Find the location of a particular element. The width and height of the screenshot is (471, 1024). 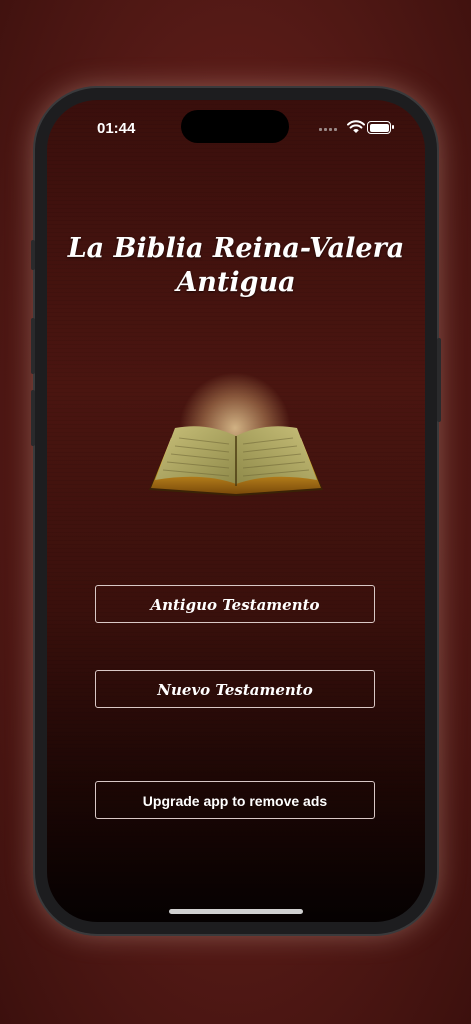

upgrade-button: Upgrade app to remove ads is located at coordinates (235, 800).